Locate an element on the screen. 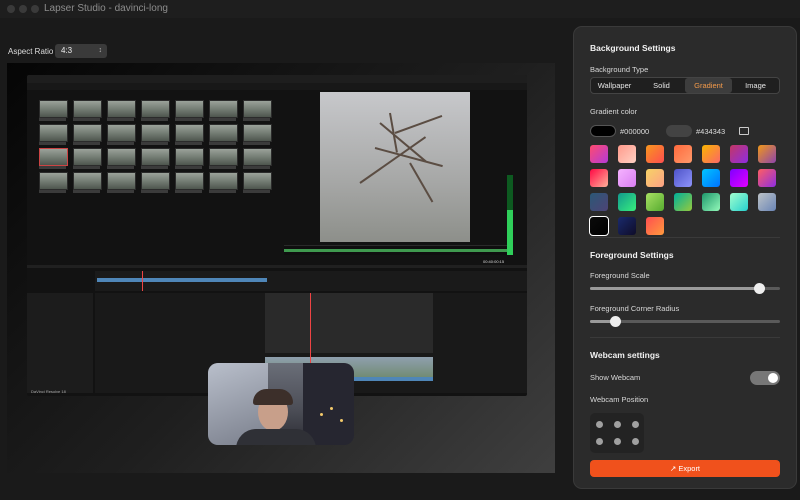  aspect-ratio-select: 4:3 ↕ is located at coordinates (81, 51).